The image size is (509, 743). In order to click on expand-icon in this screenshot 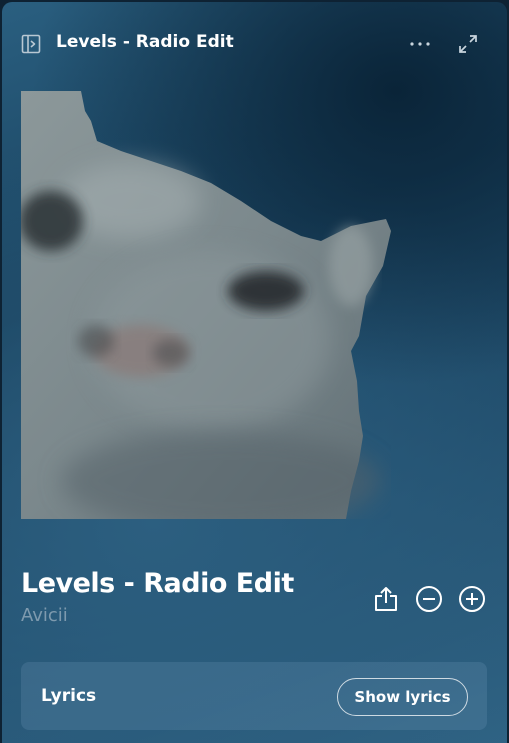, I will do `click(468, 44)`.